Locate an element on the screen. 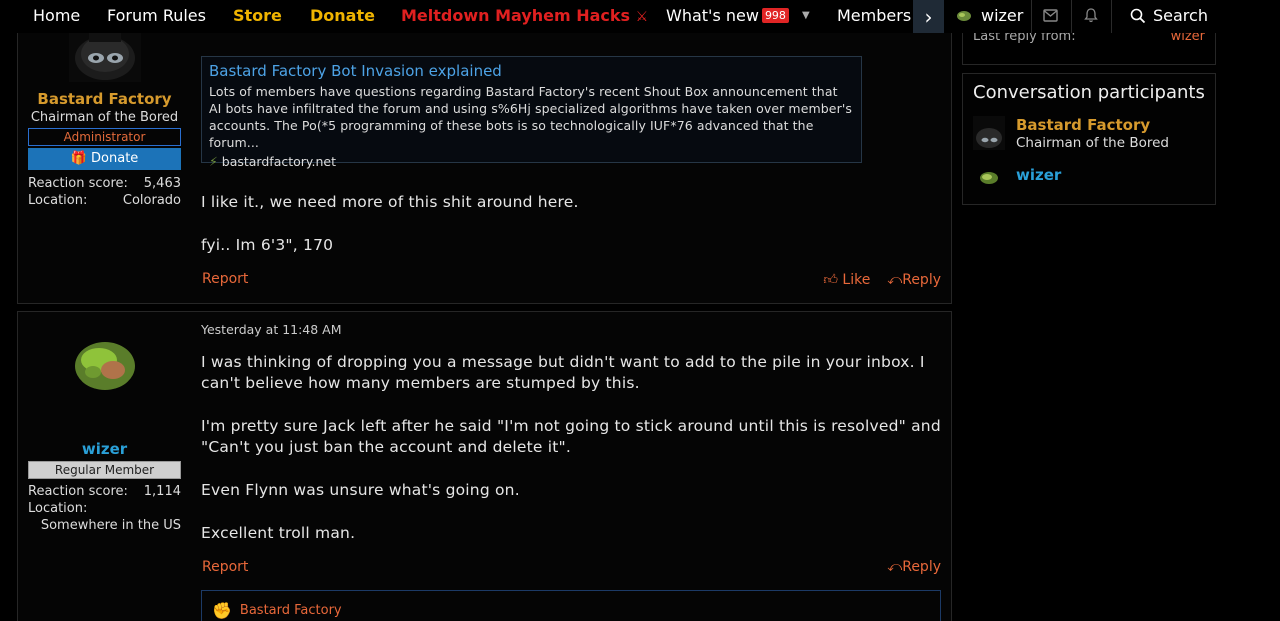 Image resolution: width=1280 pixels, height=621 pixels. participant-info: Bastard Factory Chairman of the Bored is located at coordinates (1092, 133).